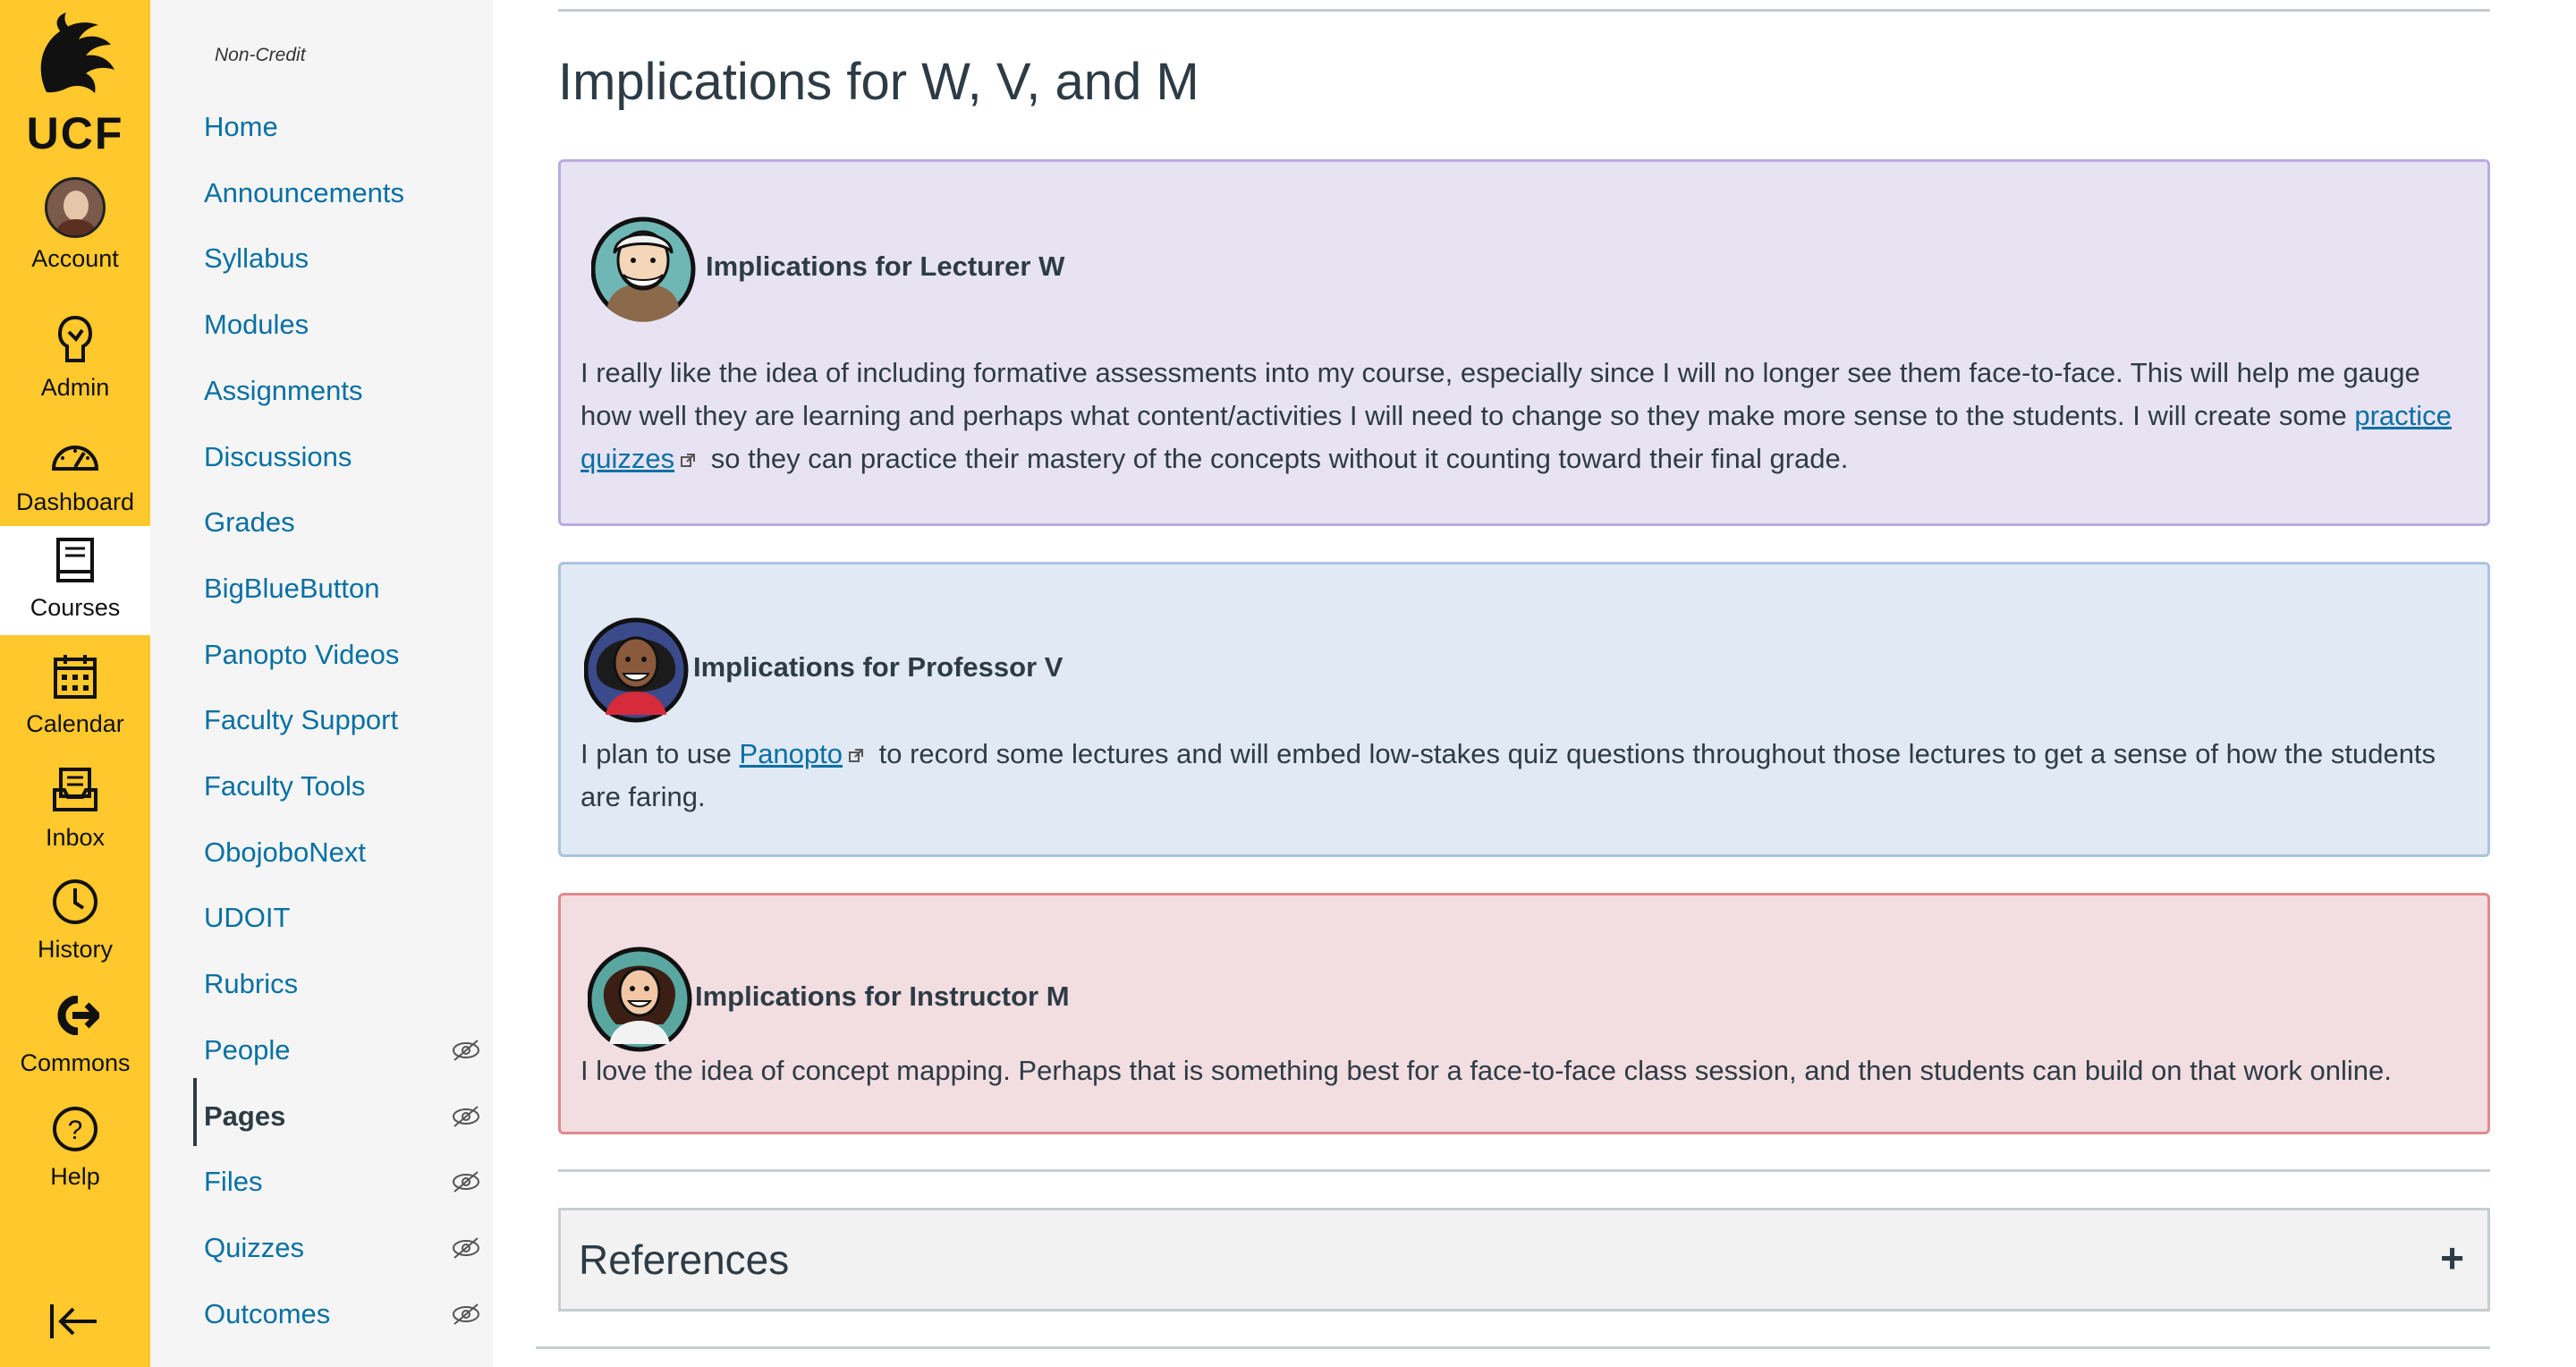 This screenshot has height=1367, width=2576. I want to click on course-nav-label: Panopto Videos, so click(302, 654).